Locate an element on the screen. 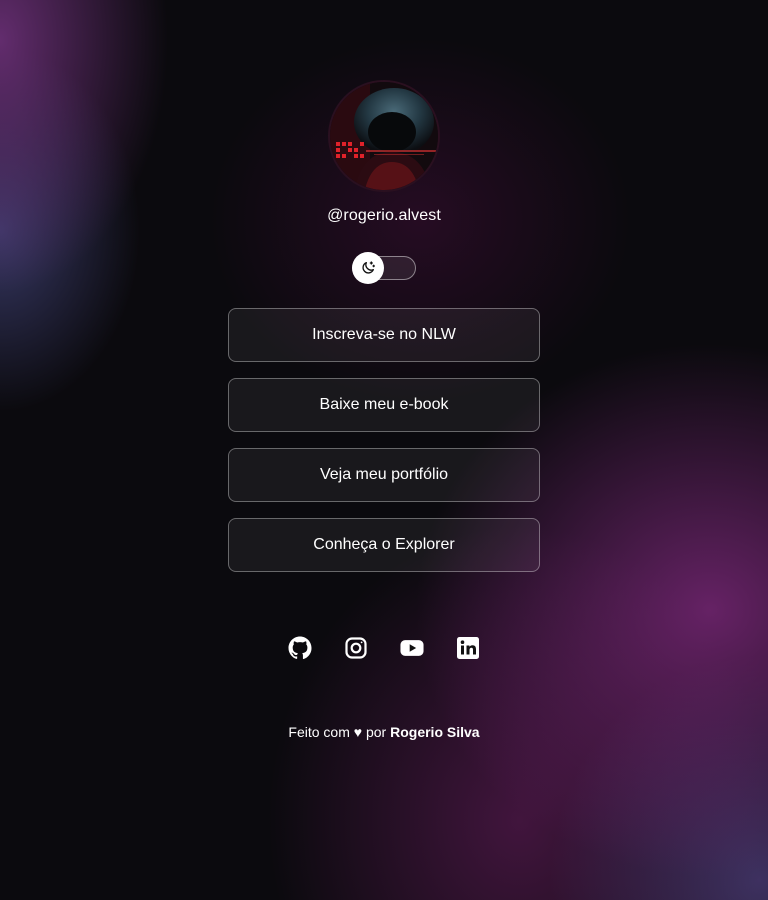 Image resolution: width=768 pixels, height=900 pixels. instagram-link is located at coordinates (356, 648).